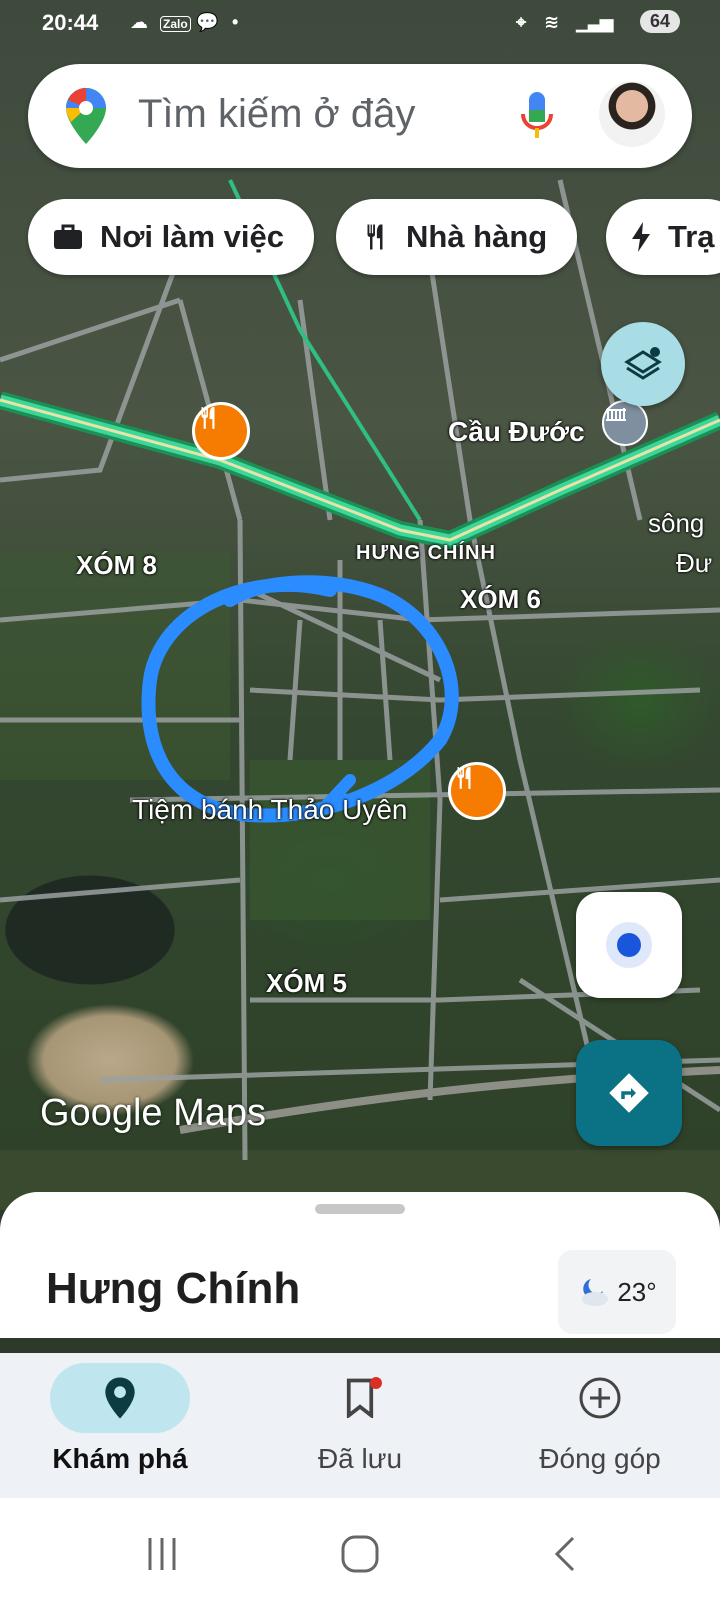  What do you see at coordinates (659, 21) in the screenshot?
I see `battery-indicator: 64` at bounding box center [659, 21].